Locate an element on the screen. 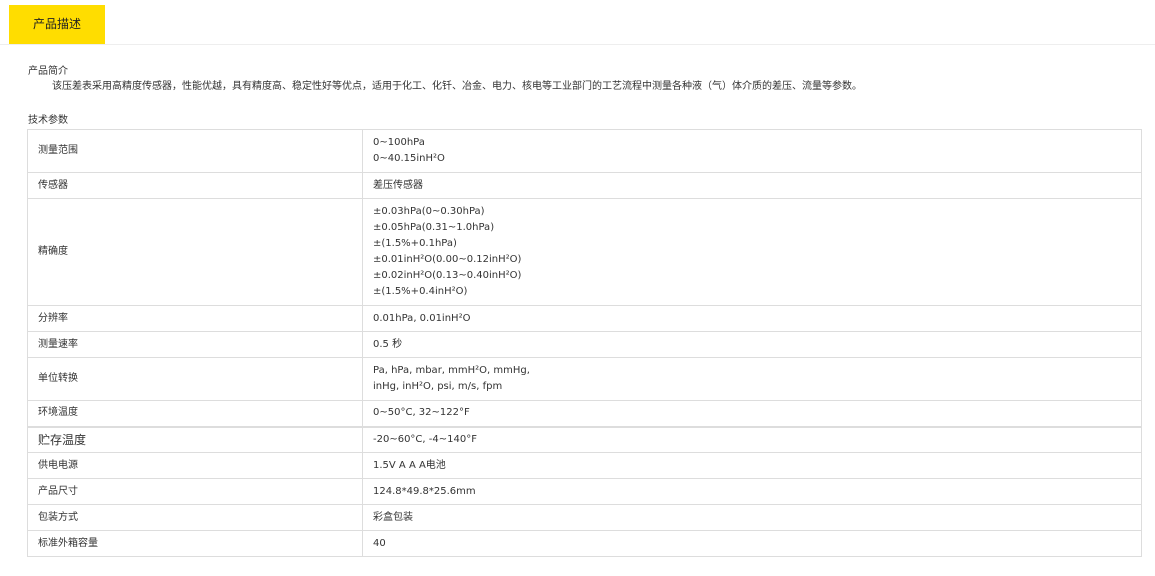 The width and height of the screenshot is (1155, 576). spec-value-line: 0~100hPa is located at coordinates (399, 142).